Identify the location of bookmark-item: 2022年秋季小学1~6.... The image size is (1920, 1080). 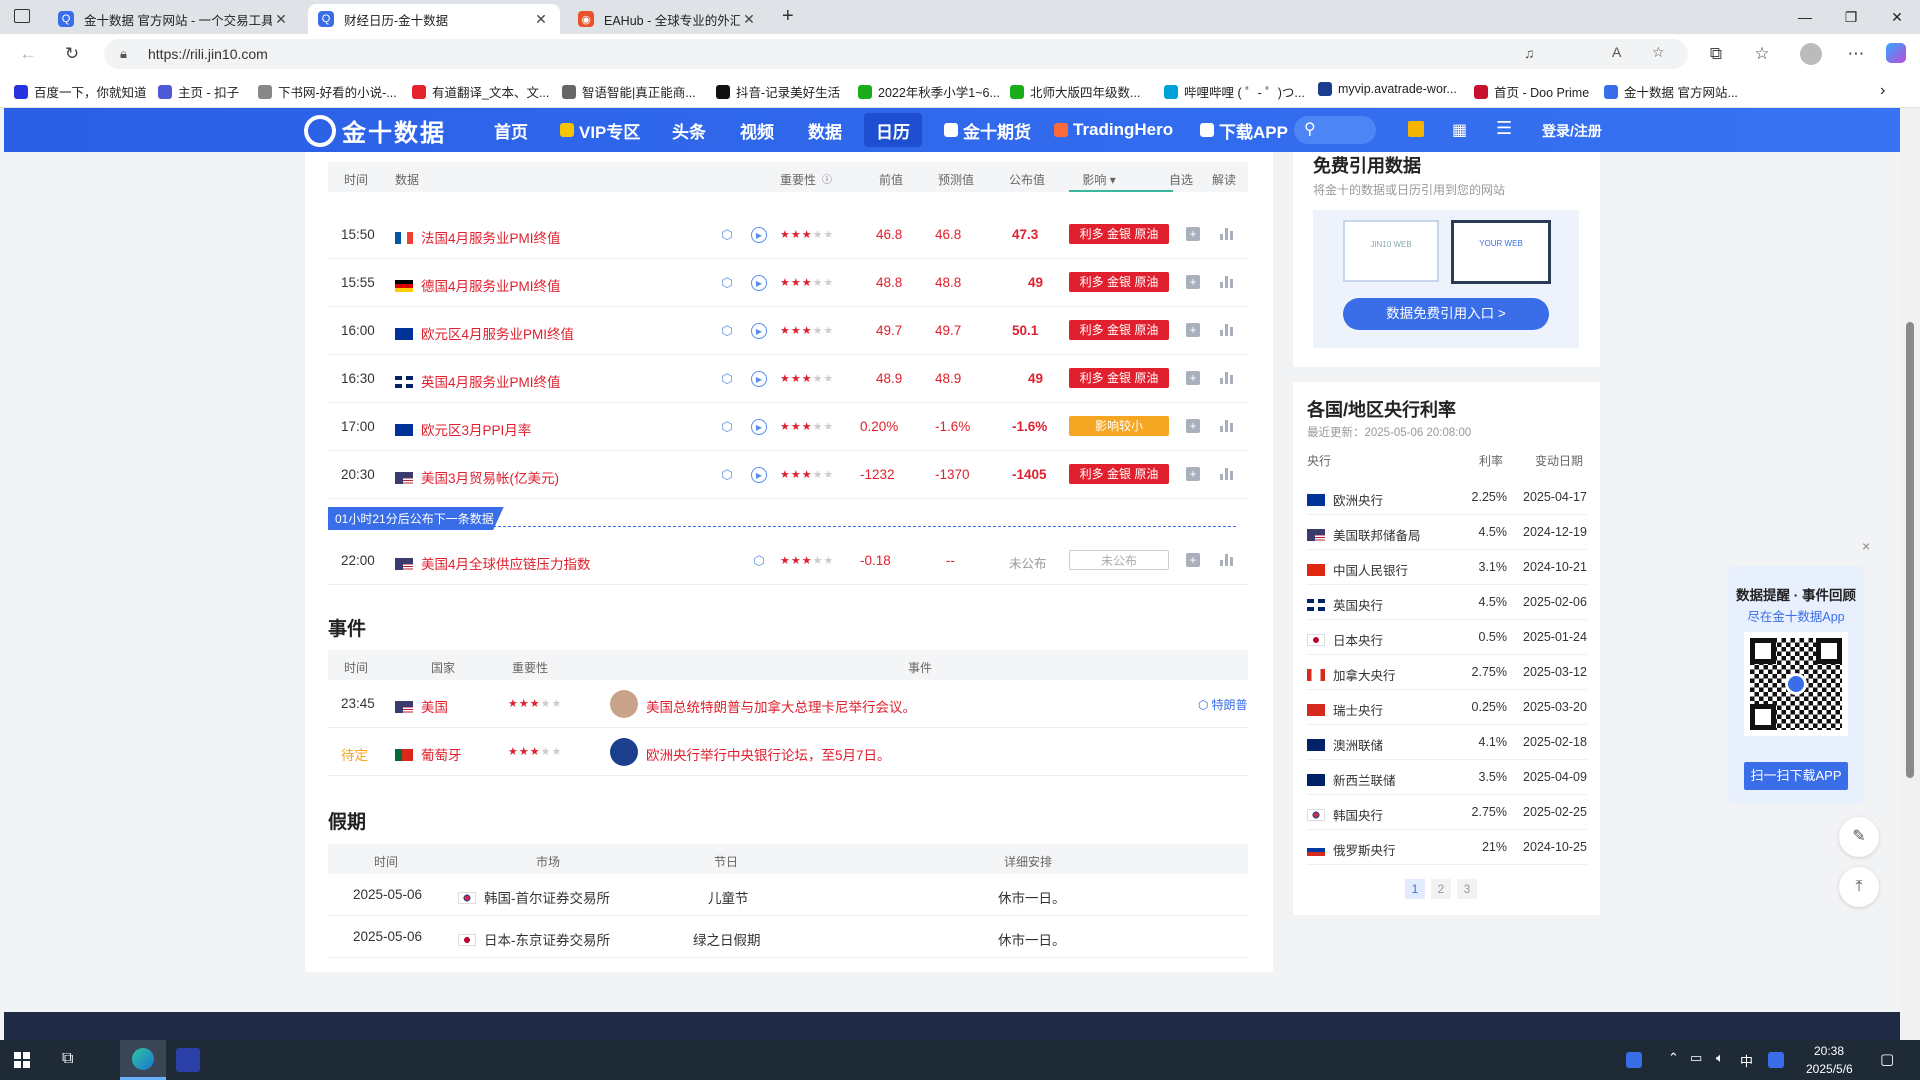
(929, 91).